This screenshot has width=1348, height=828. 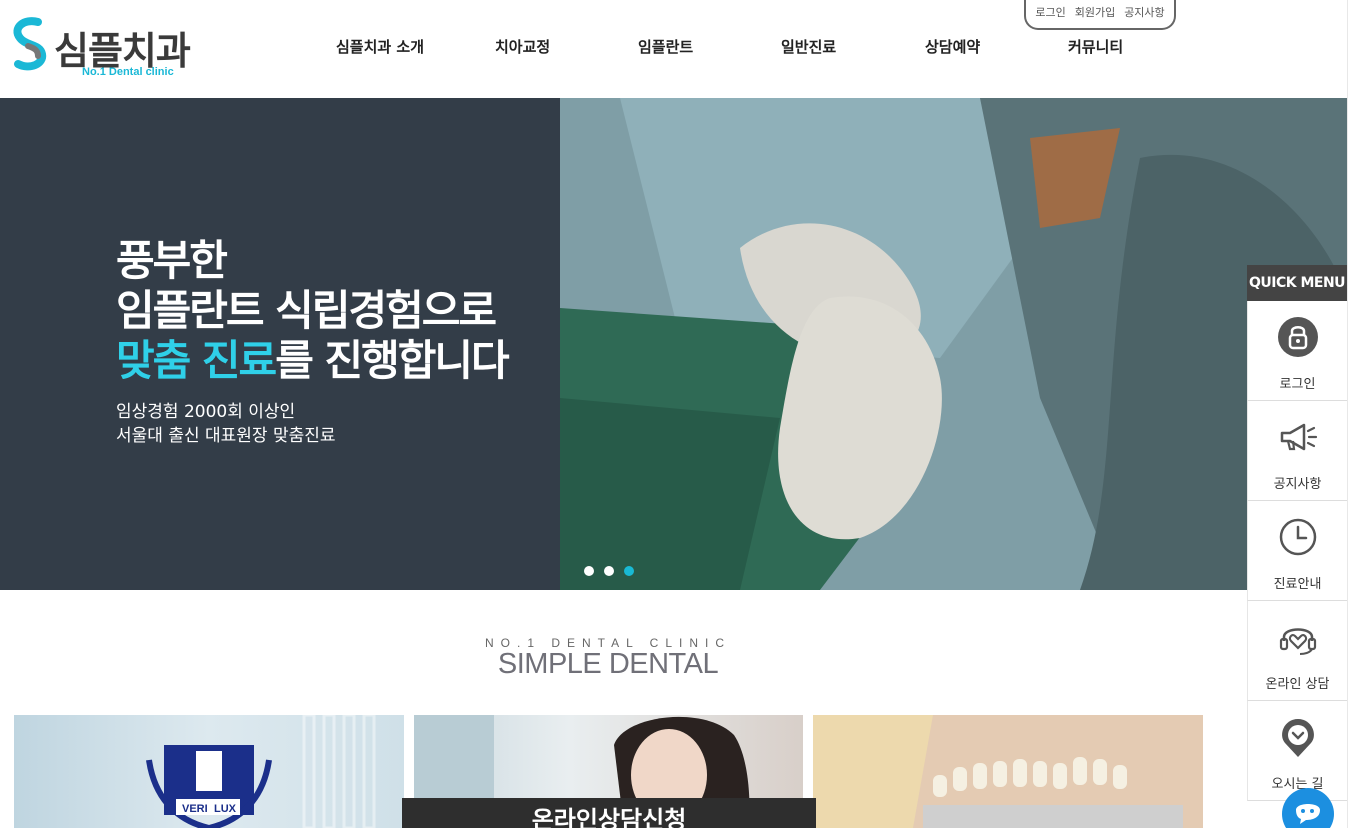 What do you see at coordinates (306, 310) in the screenshot?
I see `hero-headline-2: 임플란트 식립경험으로` at bounding box center [306, 310].